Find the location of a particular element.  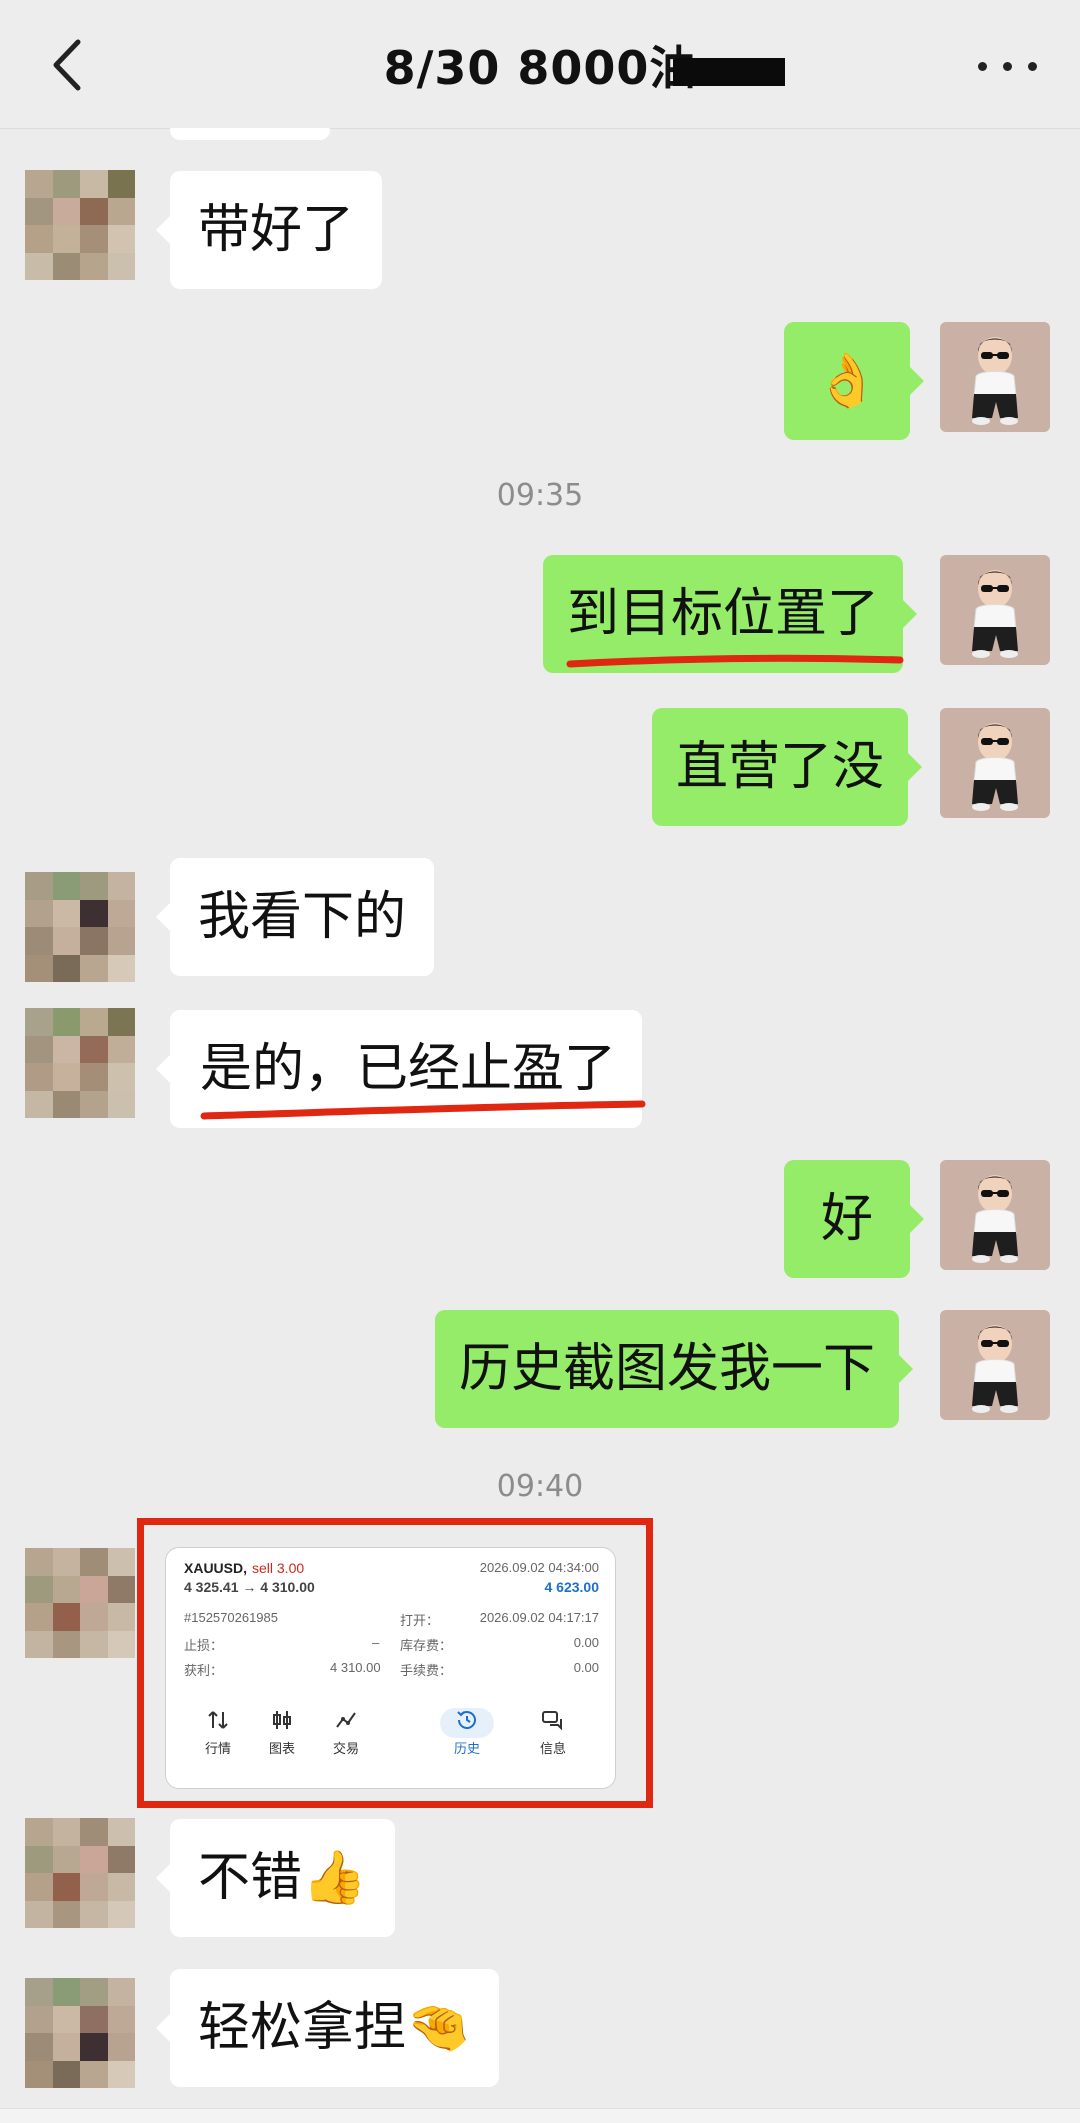

open-label: 打开： is located at coordinates (420, 1620).